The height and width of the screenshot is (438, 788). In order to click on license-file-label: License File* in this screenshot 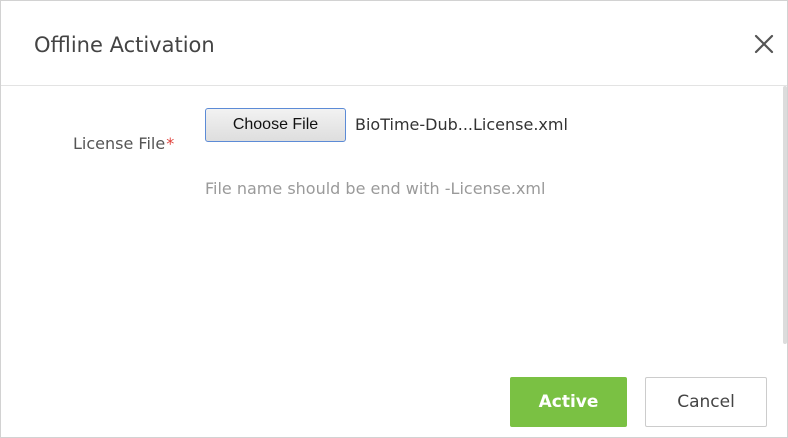, I will do `click(123, 144)`.